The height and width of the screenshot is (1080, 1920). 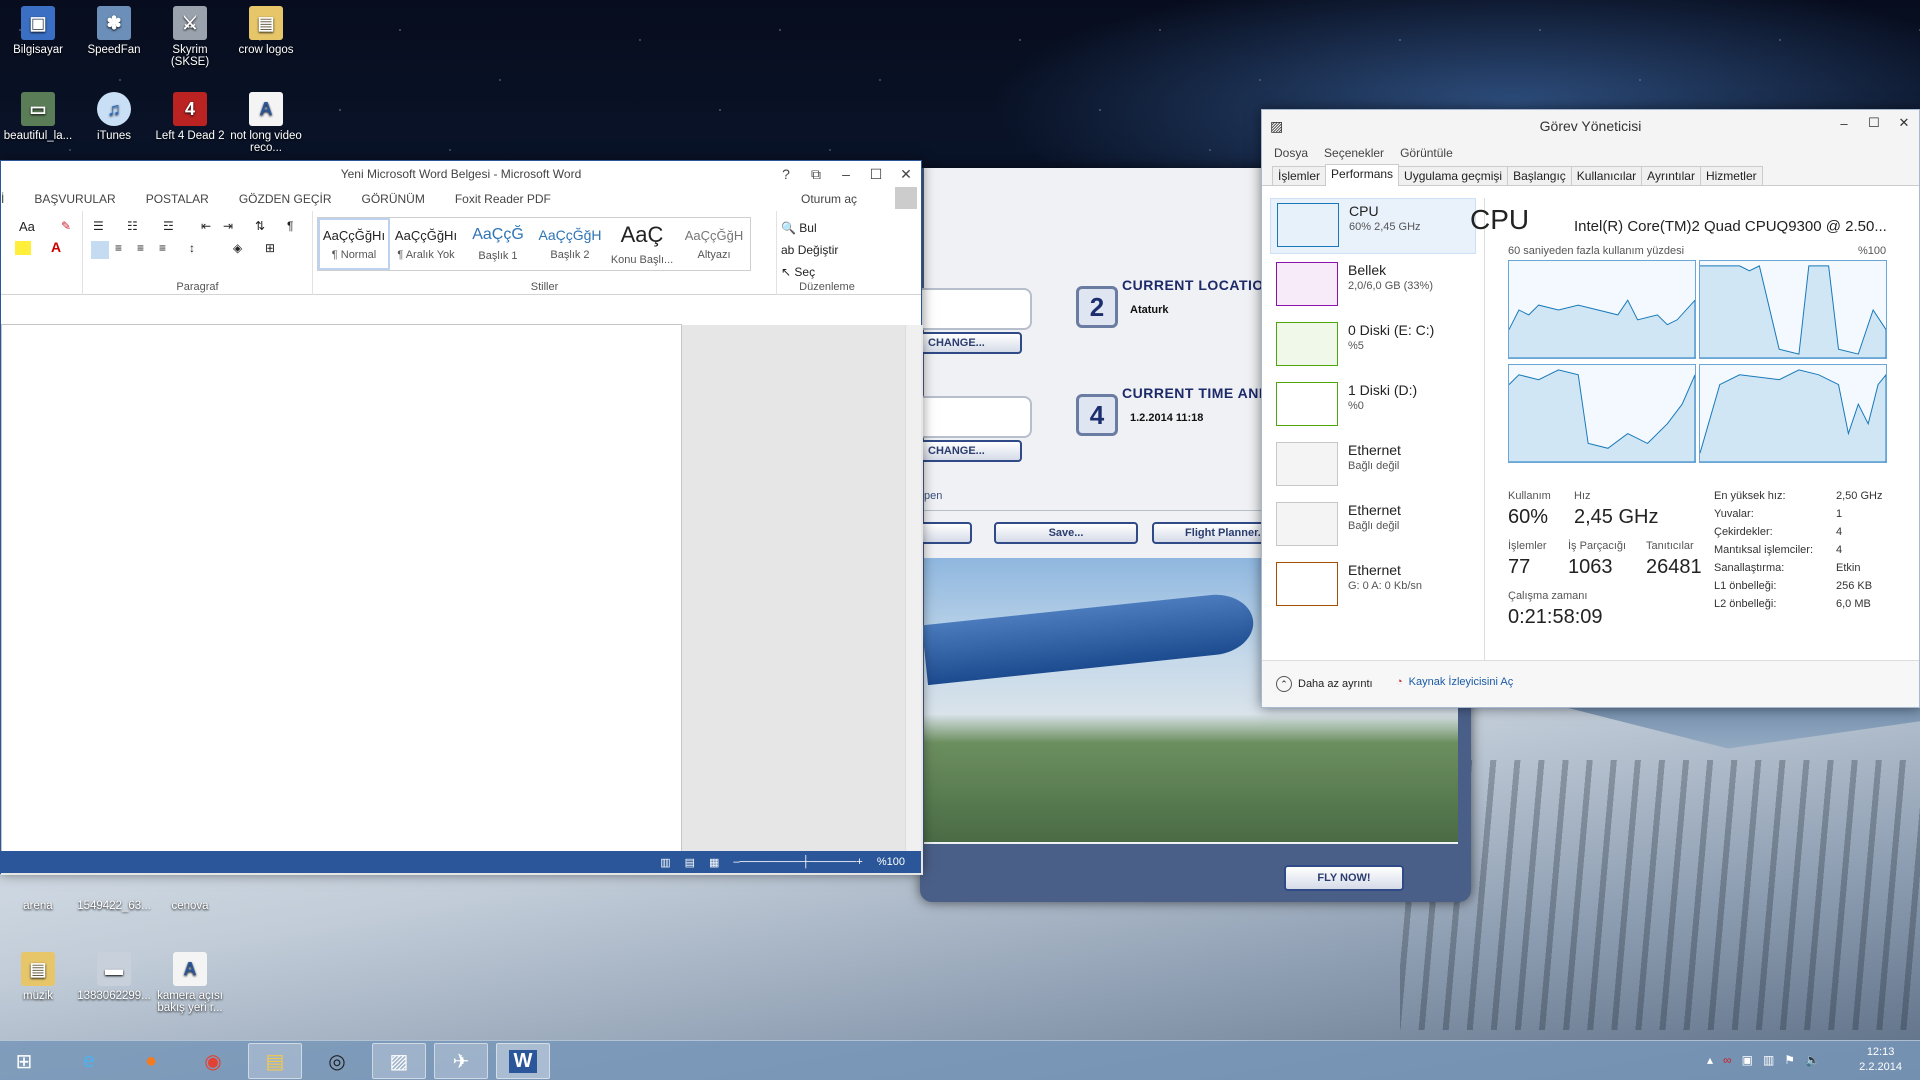 What do you see at coordinates (354, 244) in the screenshot?
I see `style-normal: AaÇçĞğHı ¶ Normal` at bounding box center [354, 244].